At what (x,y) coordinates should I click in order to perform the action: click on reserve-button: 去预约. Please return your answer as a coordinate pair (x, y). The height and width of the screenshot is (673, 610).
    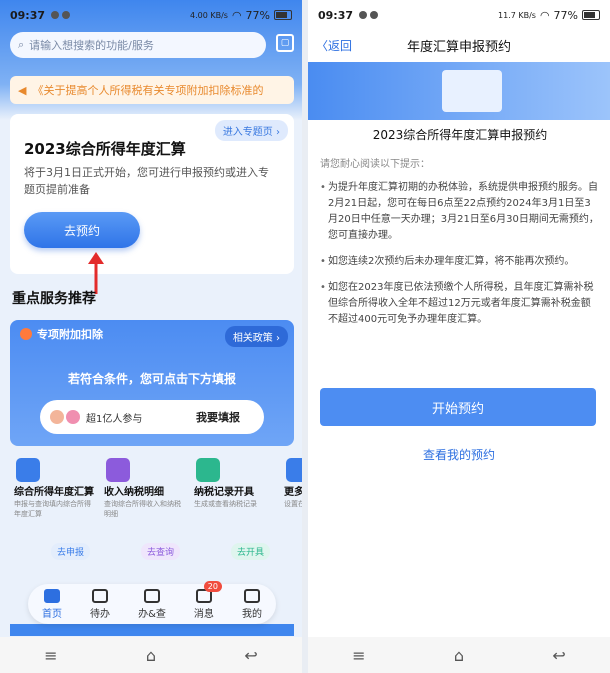
    Looking at the image, I should click on (82, 230).